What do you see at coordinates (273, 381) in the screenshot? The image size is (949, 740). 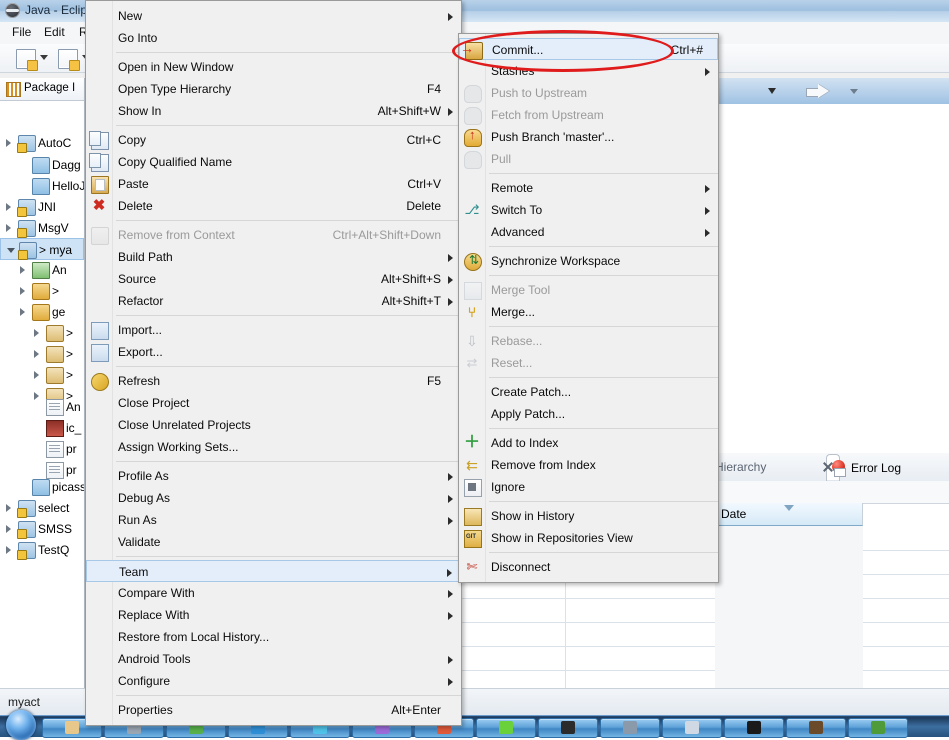 I see `menu-item-refresh: Refresh F5` at bounding box center [273, 381].